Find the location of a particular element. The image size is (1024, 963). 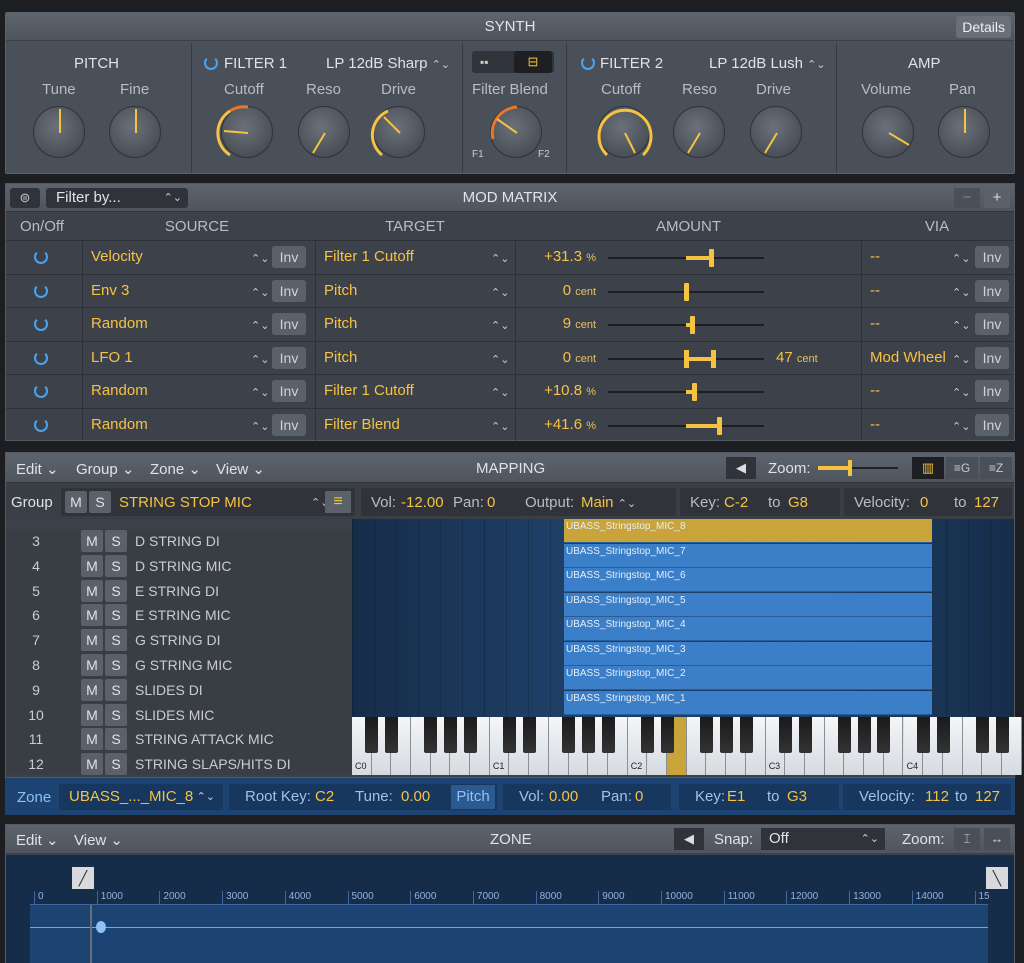

source-select: LFO 1 is located at coordinates (112, 358).